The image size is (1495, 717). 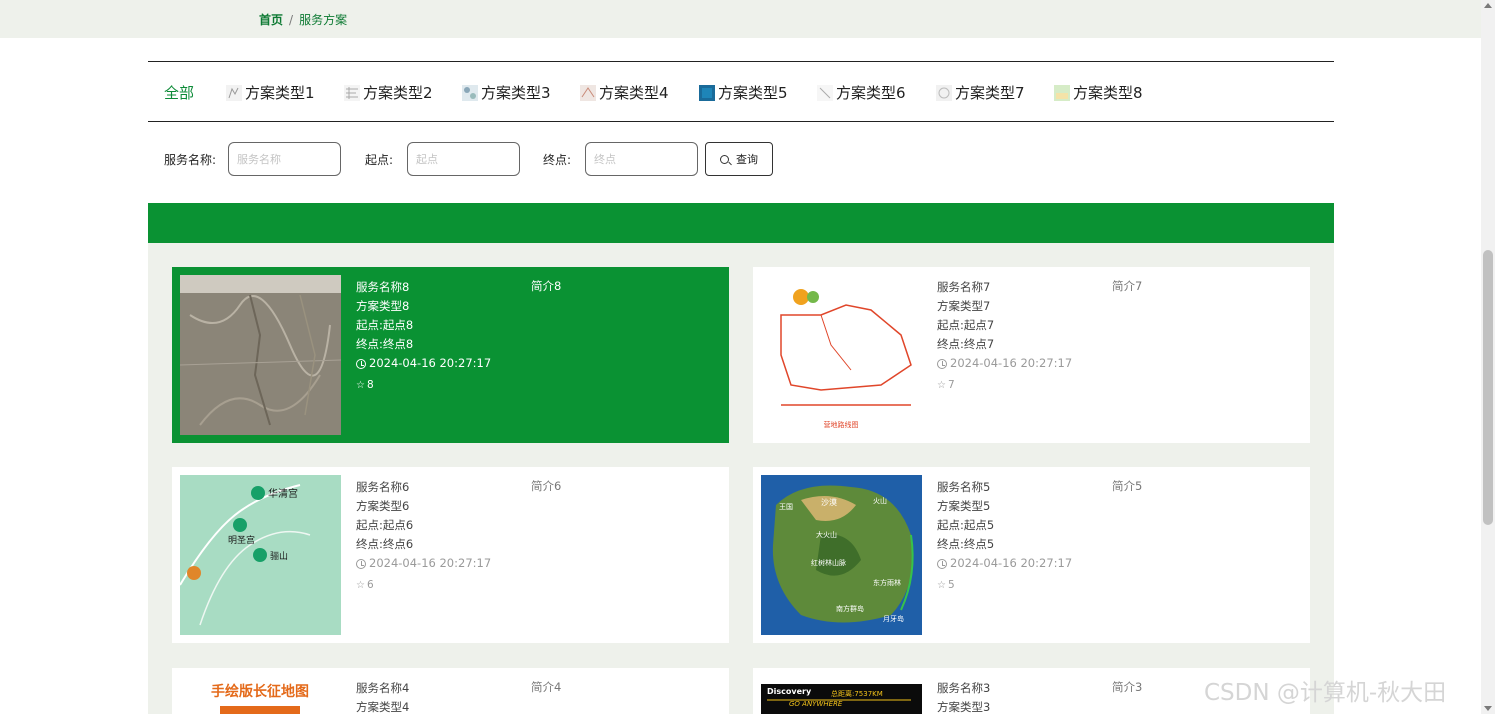 I want to click on service-type: 方案类型4, so click(x=383, y=707).